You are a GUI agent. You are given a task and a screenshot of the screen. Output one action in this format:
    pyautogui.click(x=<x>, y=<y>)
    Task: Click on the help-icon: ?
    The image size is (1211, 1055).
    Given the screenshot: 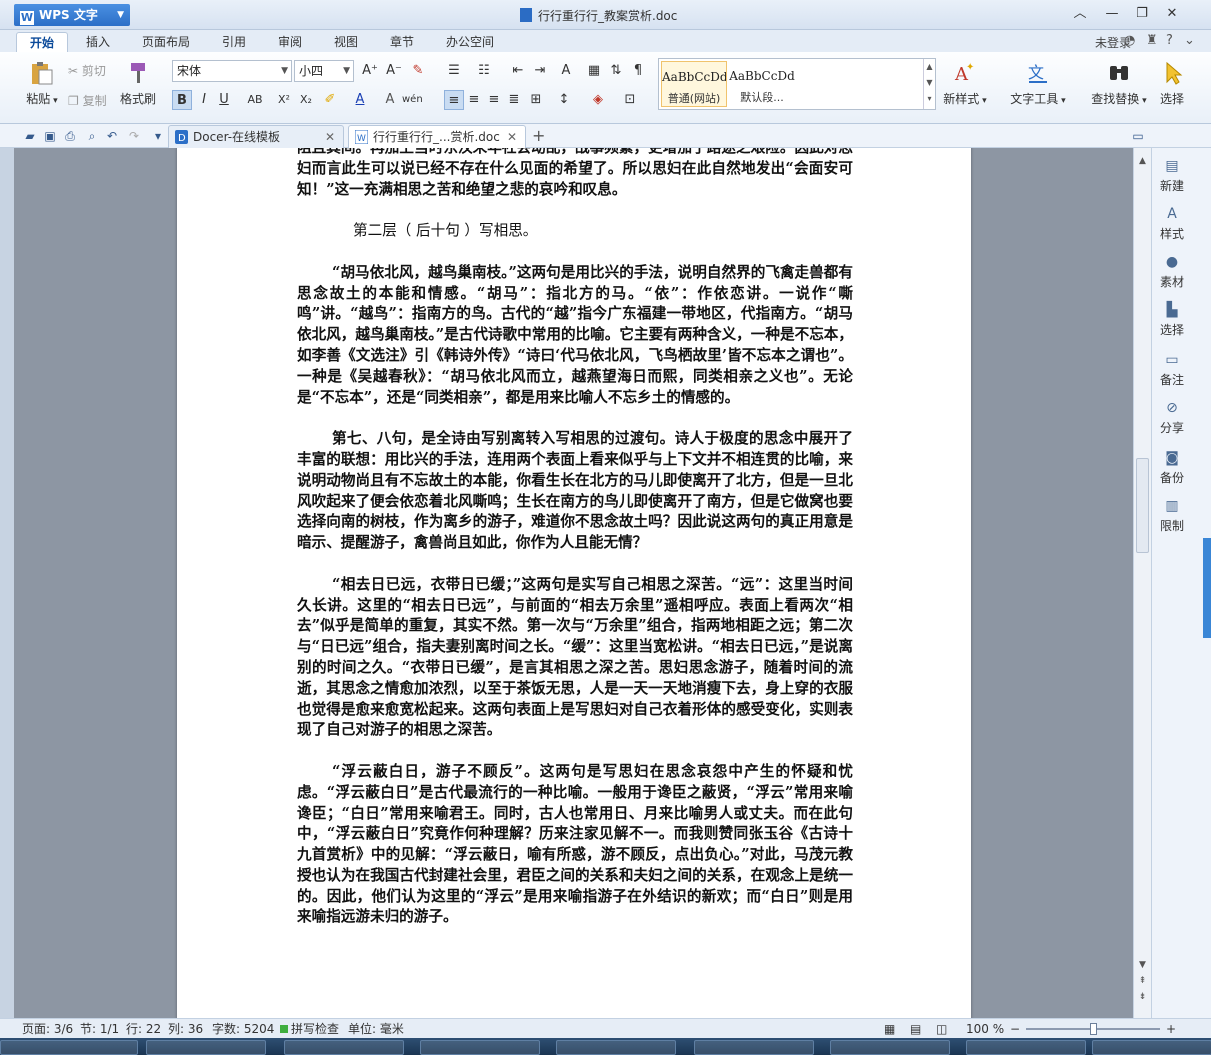 What is the action you would take?
    pyautogui.click(x=1169, y=40)
    